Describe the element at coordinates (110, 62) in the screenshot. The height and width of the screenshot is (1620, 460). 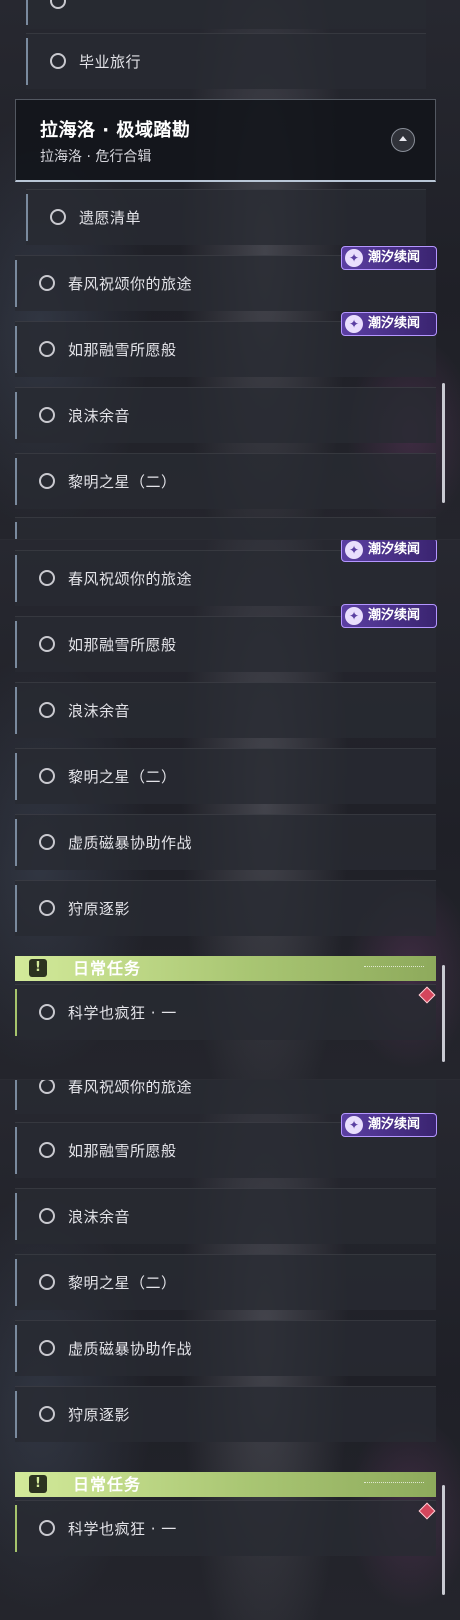
I see `quest-label: 毕业旅行` at that location.